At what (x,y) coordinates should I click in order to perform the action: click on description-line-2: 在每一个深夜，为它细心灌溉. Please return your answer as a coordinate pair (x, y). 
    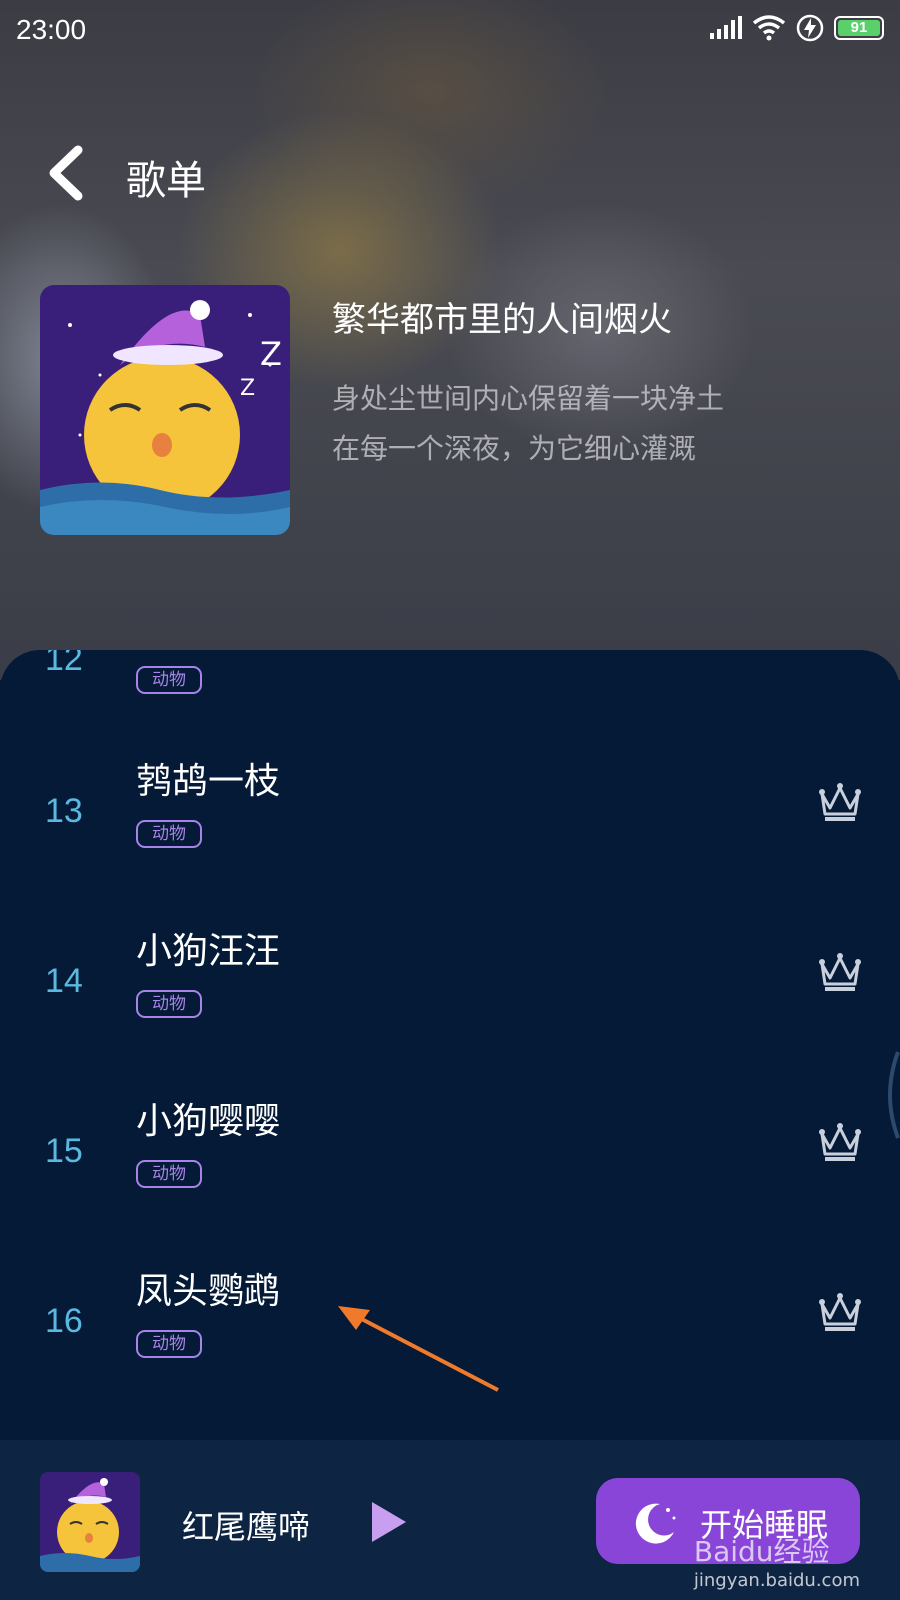
    Looking at the image, I should click on (514, 448).